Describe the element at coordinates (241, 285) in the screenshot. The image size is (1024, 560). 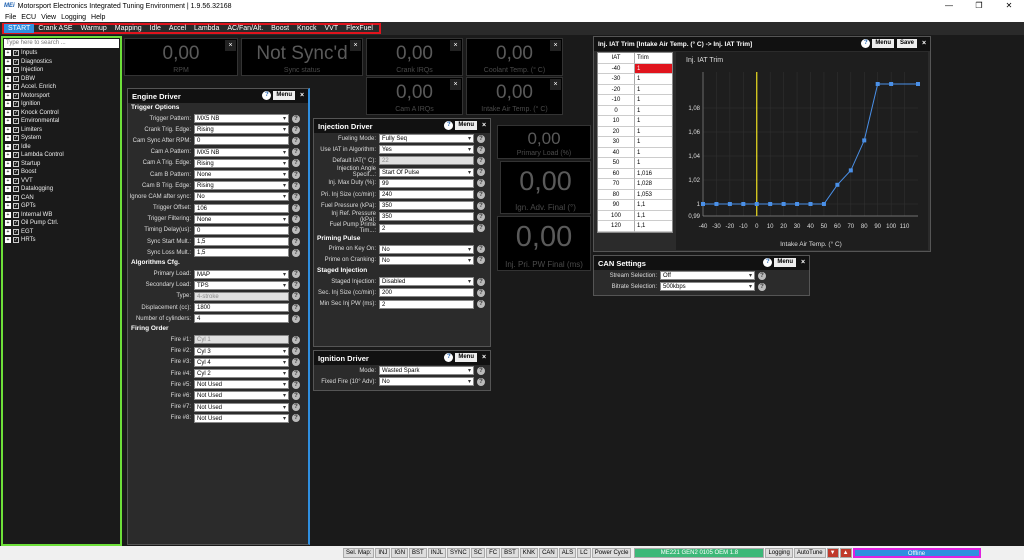
I see `dropdown-secondary-load: TPS` at that location.